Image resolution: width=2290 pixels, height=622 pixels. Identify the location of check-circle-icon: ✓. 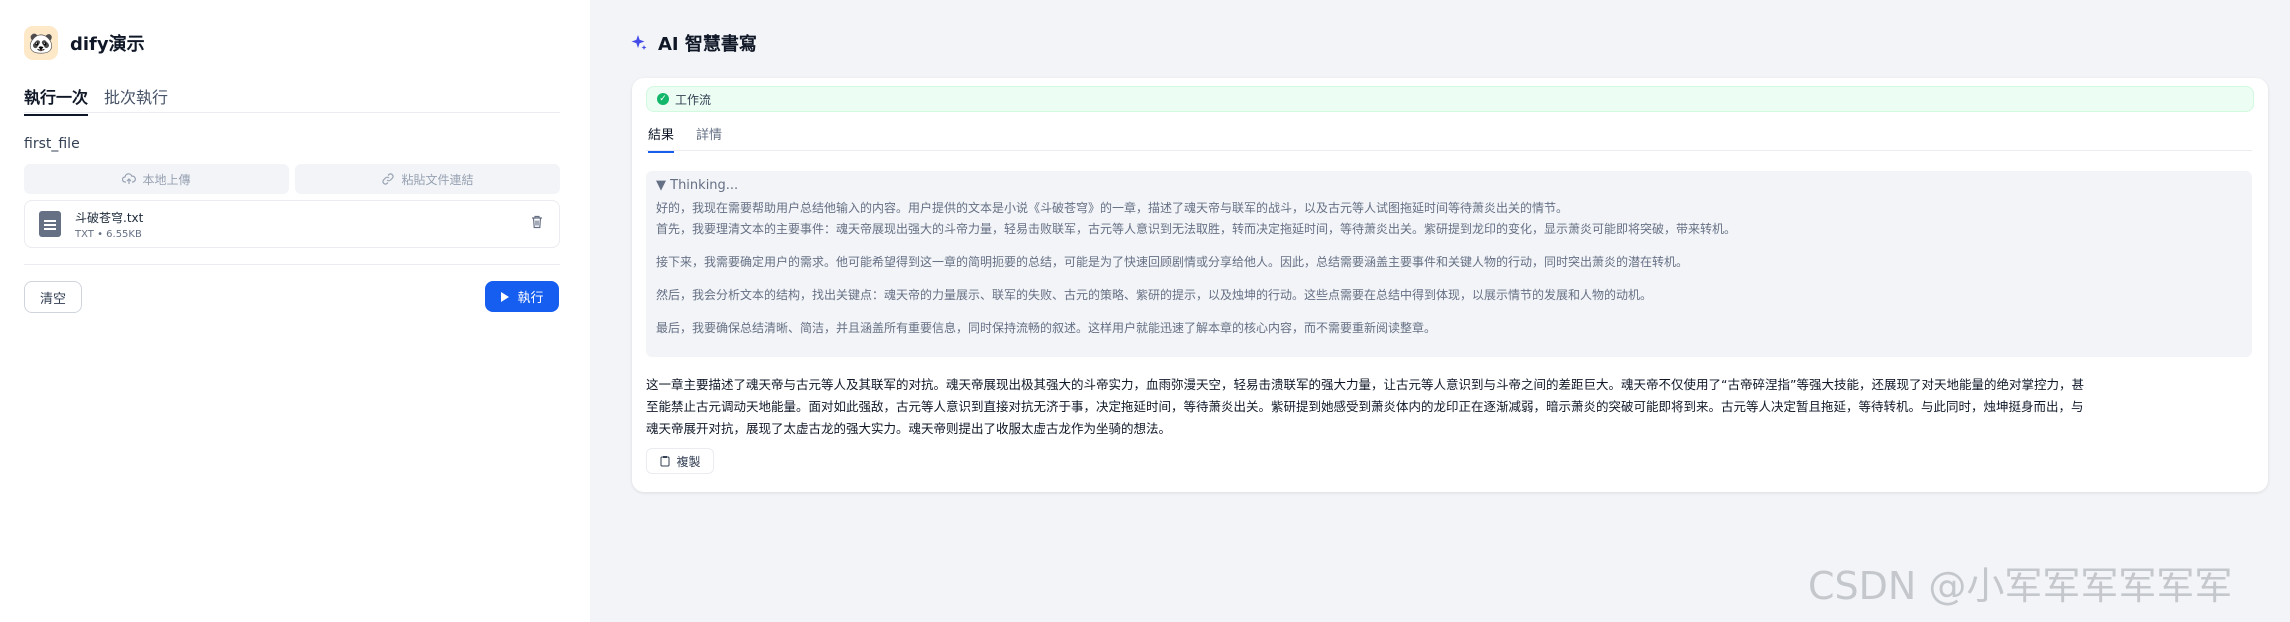
(663, 99).